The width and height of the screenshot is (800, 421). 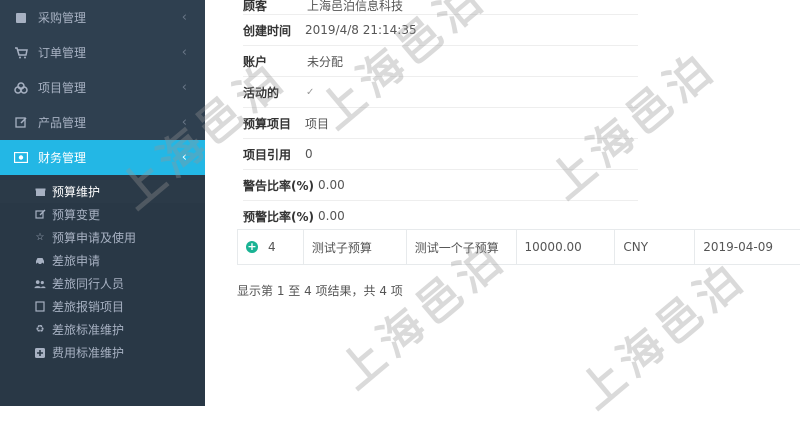 What do you see at coordinates (40, 237) in the screenshot?
I see `star-icon: ☆` at bounding box center [40, 237].